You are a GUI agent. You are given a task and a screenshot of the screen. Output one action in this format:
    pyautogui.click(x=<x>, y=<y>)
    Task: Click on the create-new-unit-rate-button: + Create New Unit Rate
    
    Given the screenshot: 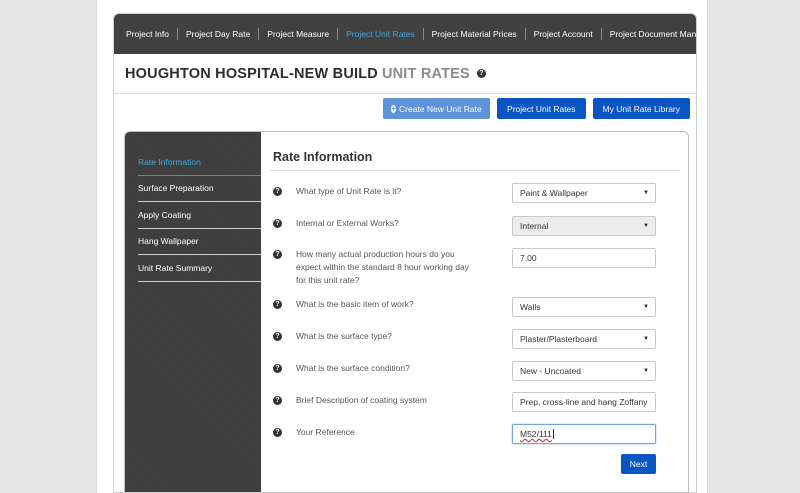 What is the action you would take?
    pyautogui.click(x=437, y=108)
    